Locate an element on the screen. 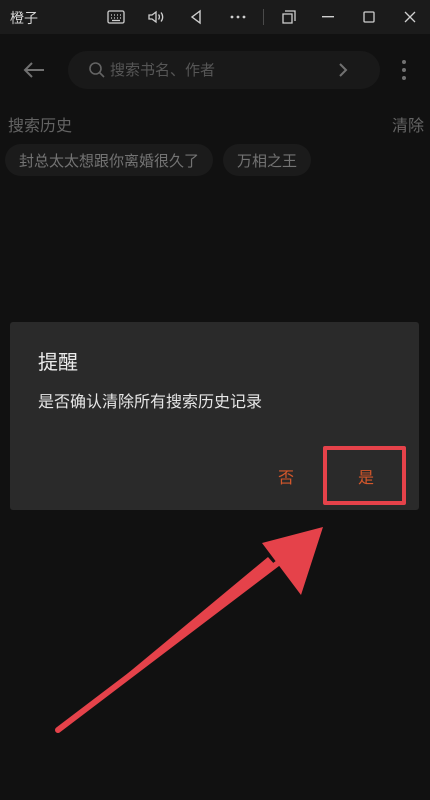 The width and height of the screenshot is (430, 800). back-triangle-icon is located at coordinates (196, 17).